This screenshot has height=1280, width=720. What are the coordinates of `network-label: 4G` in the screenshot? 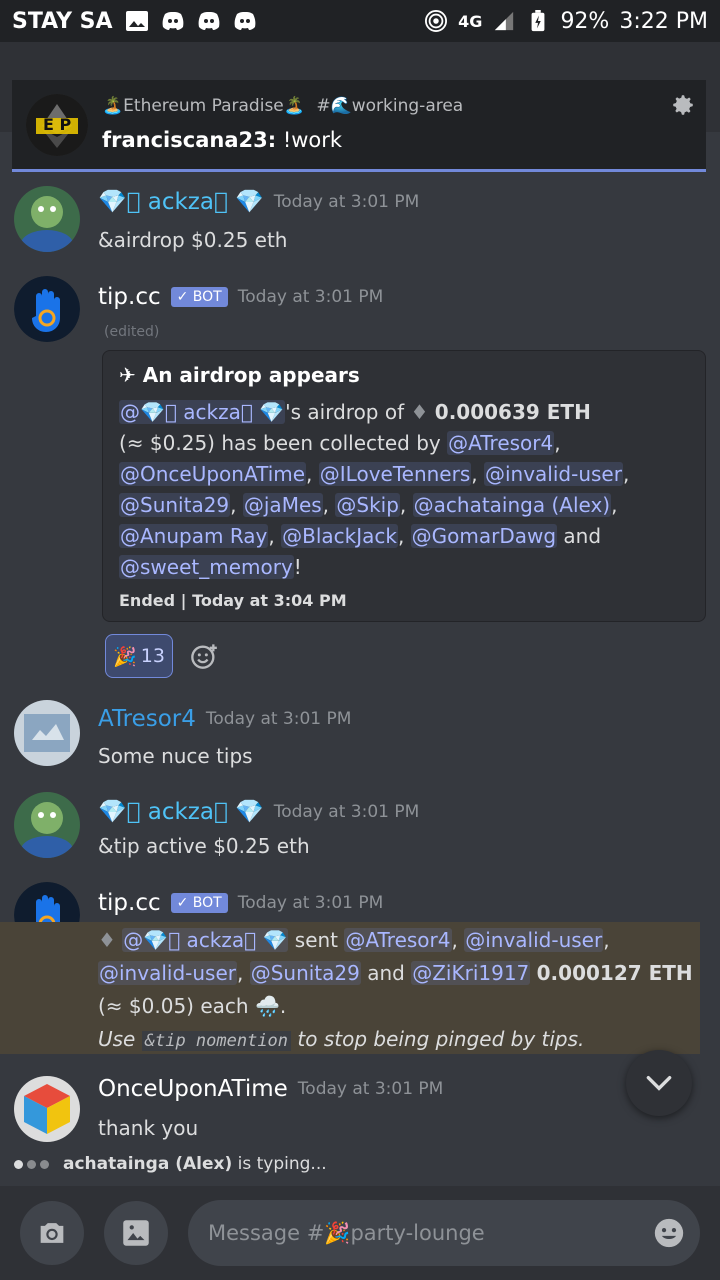 It's located at (470, 21).